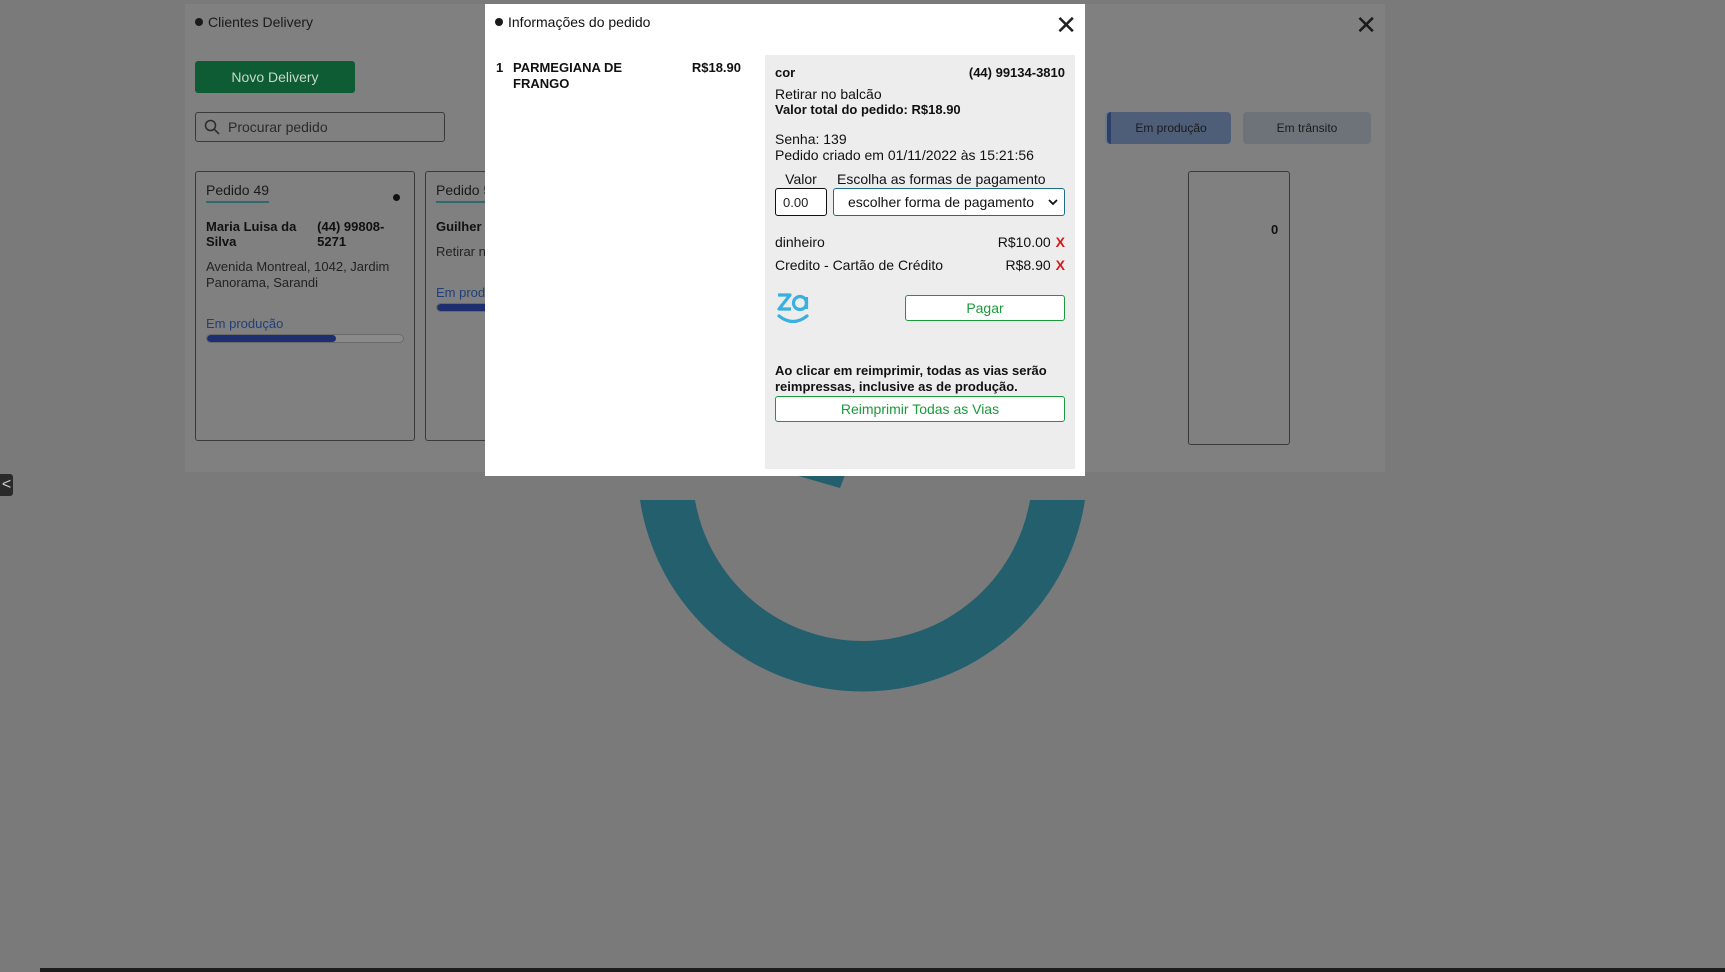  Describe the element at coordinates (1169, 128) in the screenshot. I see `filter-em-producao: Em produção` at that location.